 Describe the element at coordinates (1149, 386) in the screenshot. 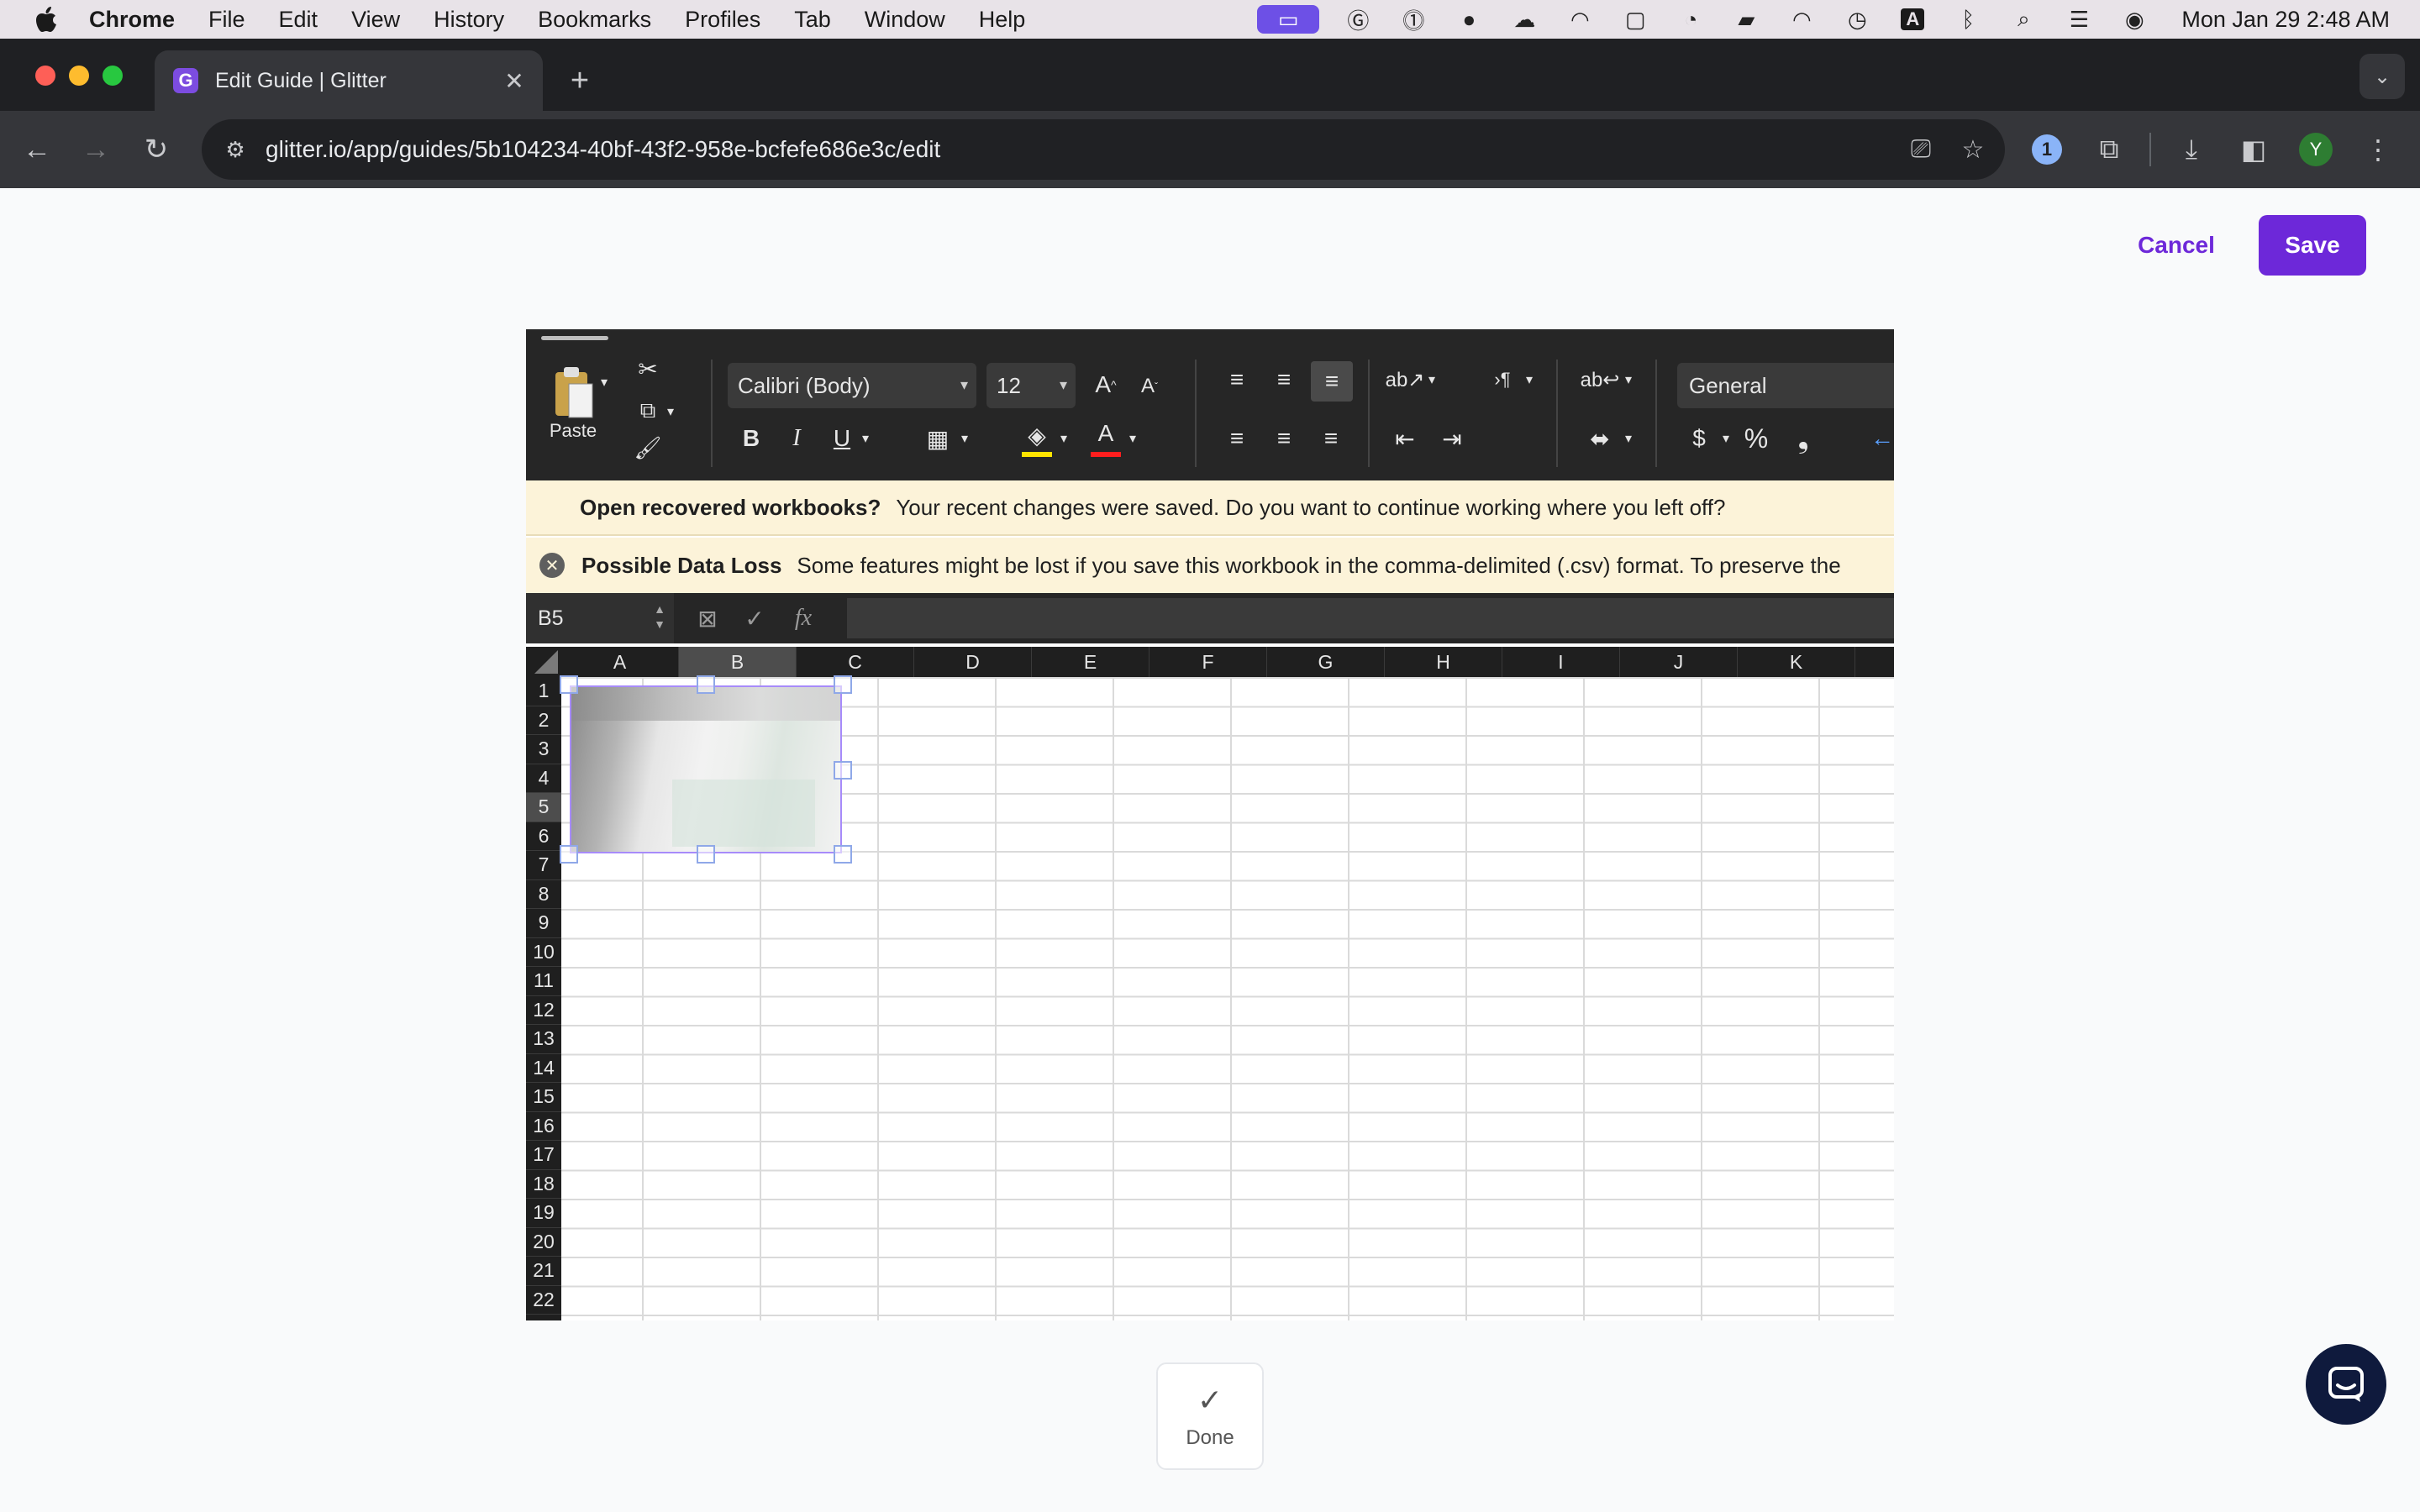

I see `decrease-font-size-icon: Aˇ` at that location.